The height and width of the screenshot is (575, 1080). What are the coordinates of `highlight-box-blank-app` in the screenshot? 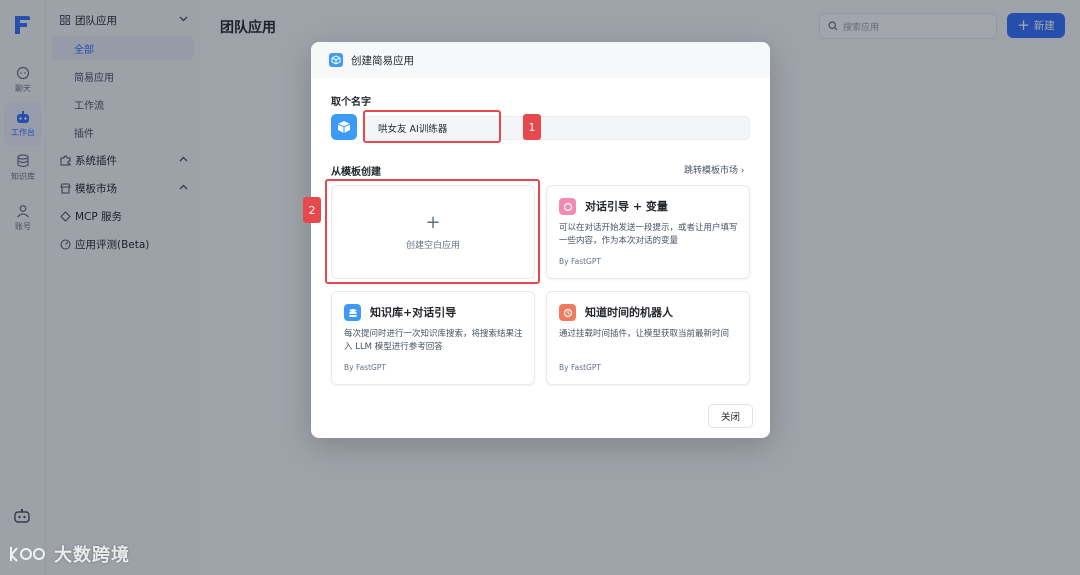 It's located at (432, 231).